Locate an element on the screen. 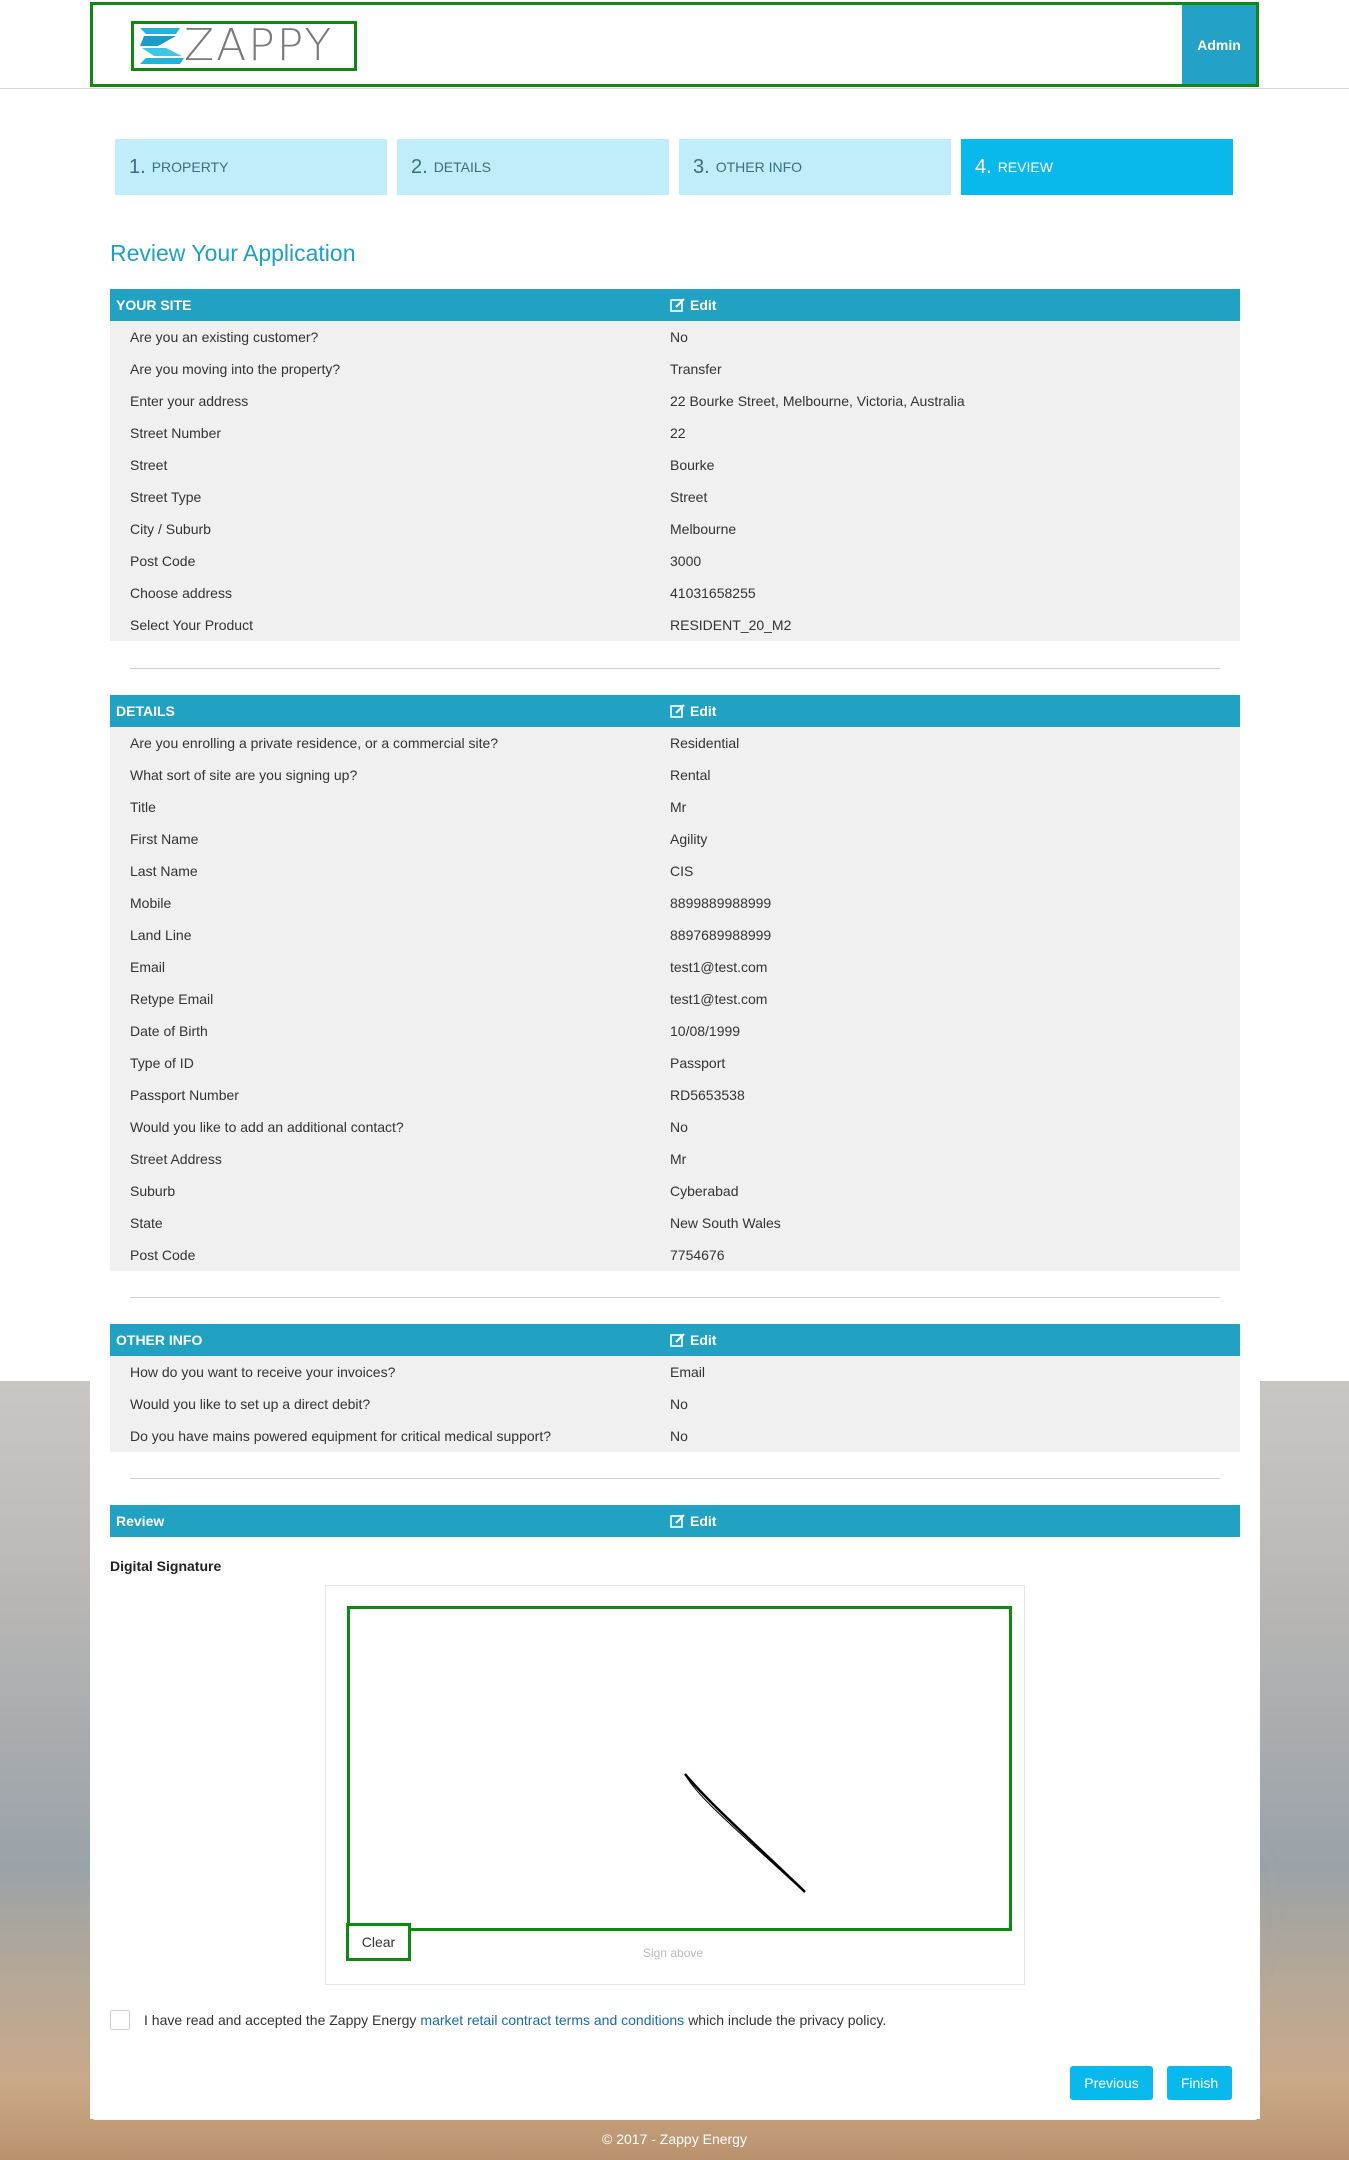  row-answer: RESIDENT_20_M2 is located at coordinates (731, 625).